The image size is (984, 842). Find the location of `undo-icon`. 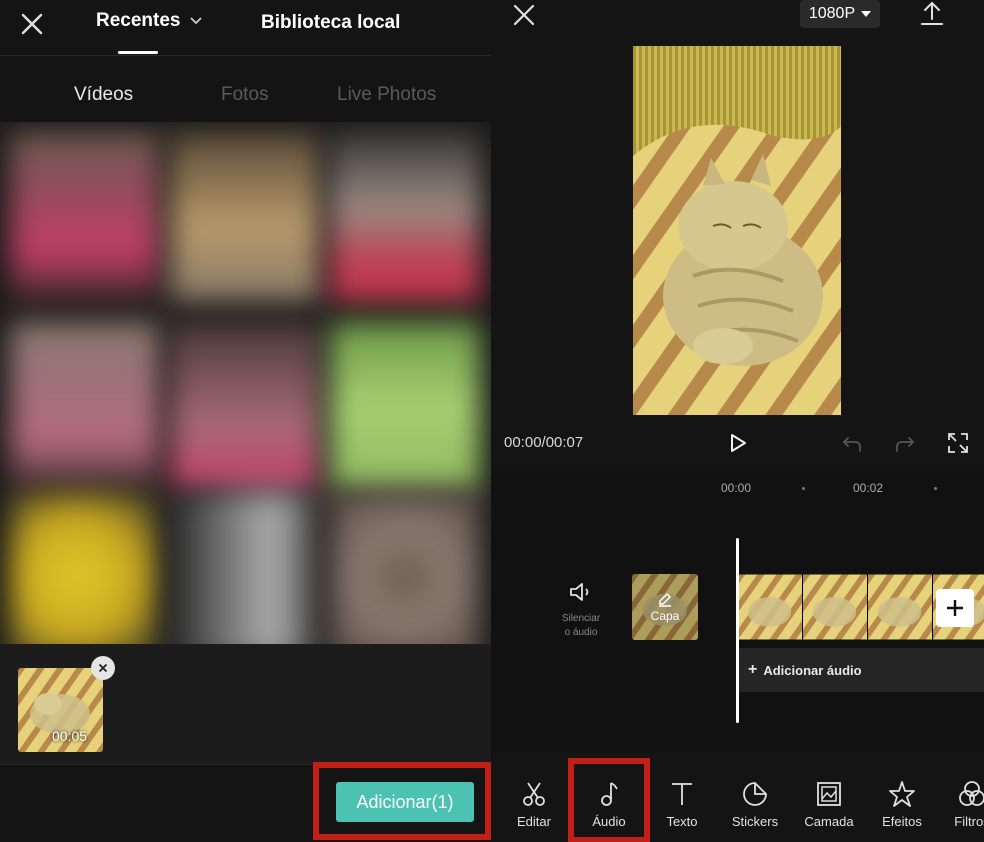

undo-icon is located at coordinates (852, 443).